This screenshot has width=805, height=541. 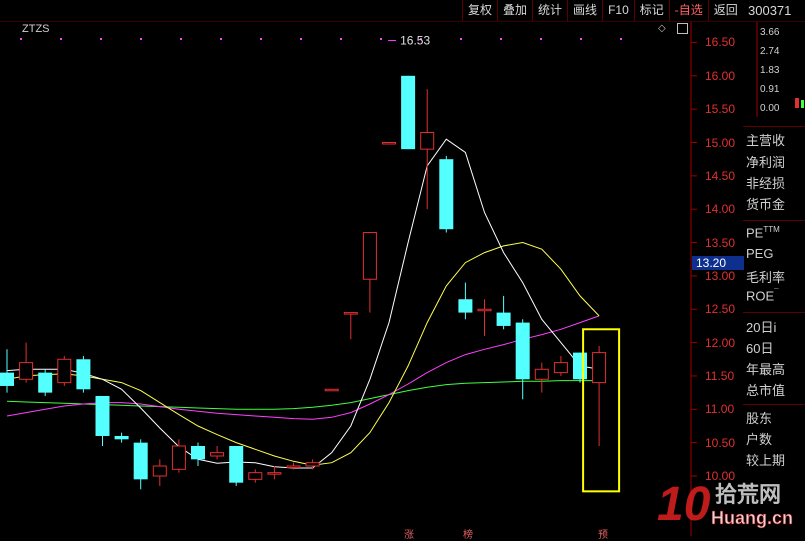 What do you see at coordinates (770, 70) in the screenshot?
I see `mini-tick-label: 1.83` at bounding box center [770, 70].